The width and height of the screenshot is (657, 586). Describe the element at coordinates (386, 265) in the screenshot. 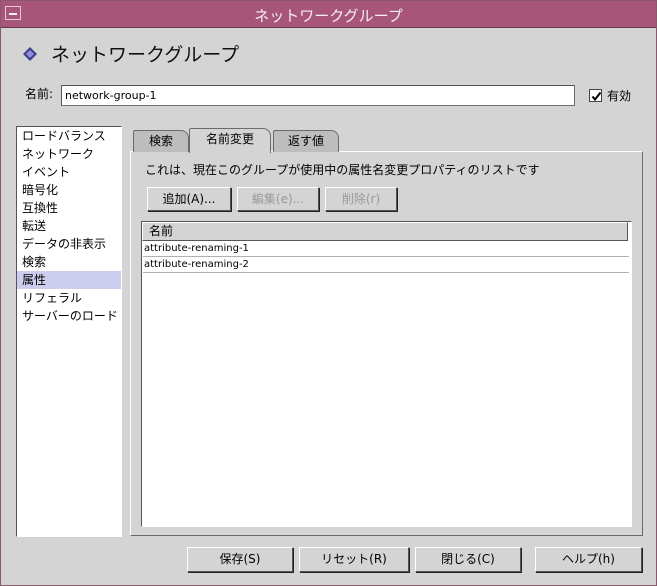

I see `table-row: attribute-renaming-2` at that location.